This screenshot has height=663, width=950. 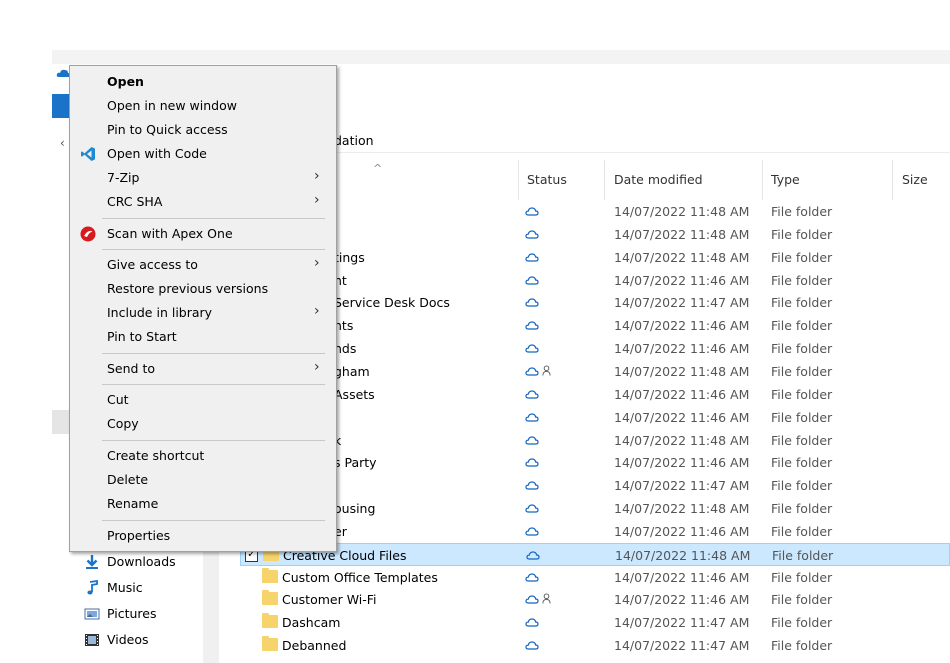 What do you see at coordinates (658, 179) in the screenshot?
I see `column-header-date: Date modified` at bounding box center [658, 179].